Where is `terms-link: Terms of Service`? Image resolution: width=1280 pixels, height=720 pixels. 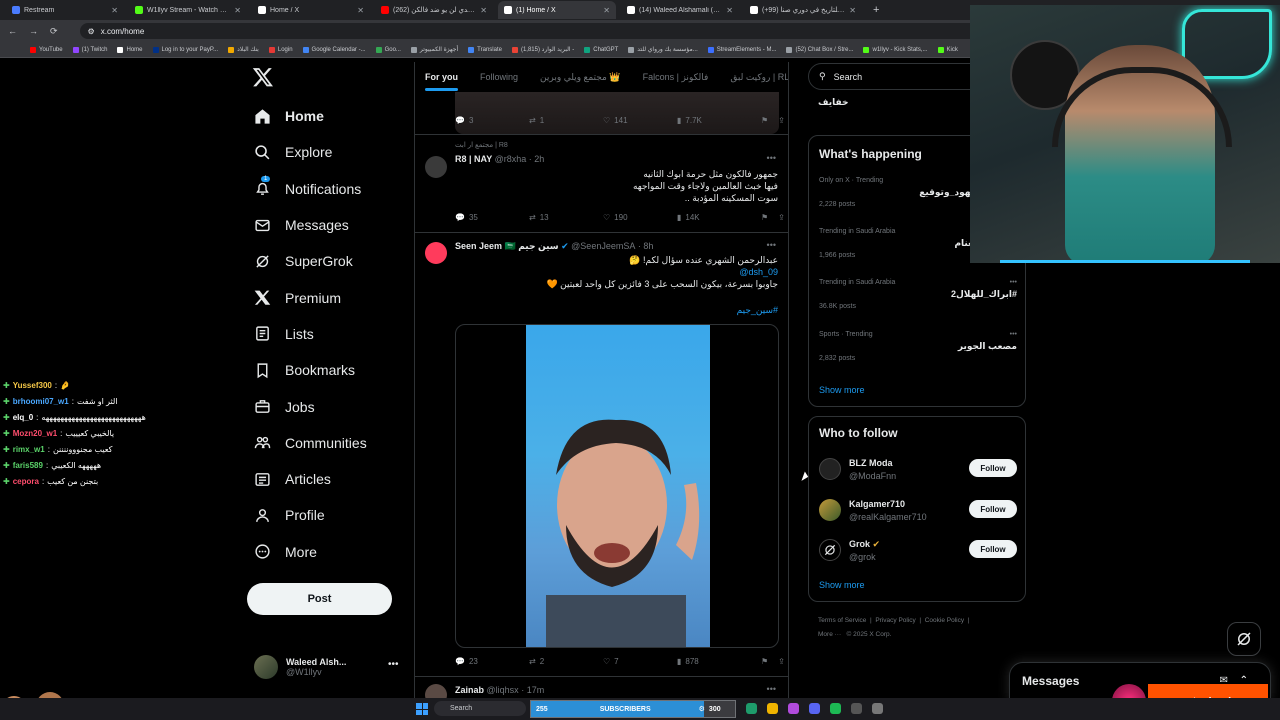
terms-link: Terms of Service is located at coordinates (842, 620).